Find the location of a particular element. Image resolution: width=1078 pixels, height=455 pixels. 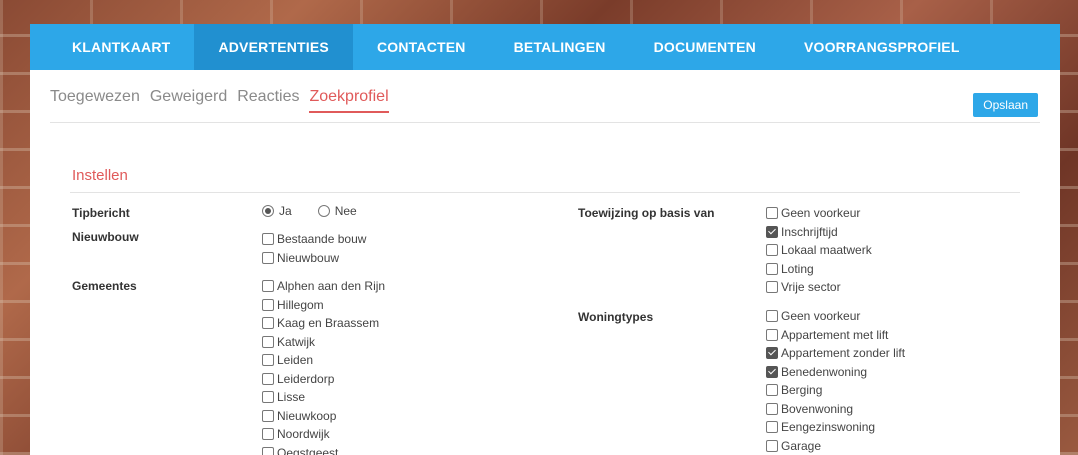

nav-contacten: CONTACTEN is located at coordinates (421, 47).